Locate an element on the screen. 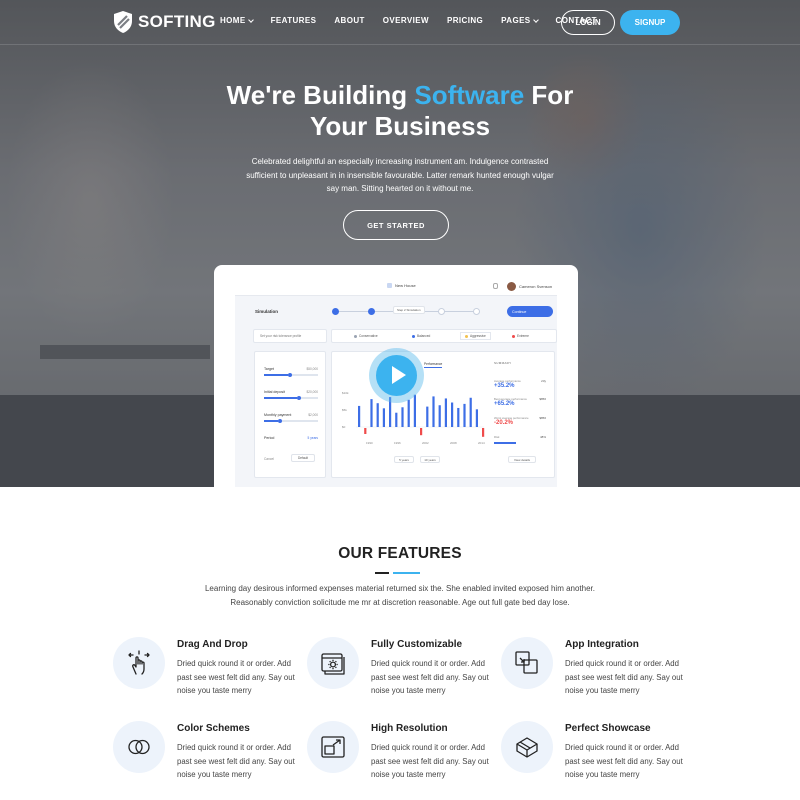 This screenshot has height=800, width=800. x-tick-label: 2014 is located at coordinates (481, 443).